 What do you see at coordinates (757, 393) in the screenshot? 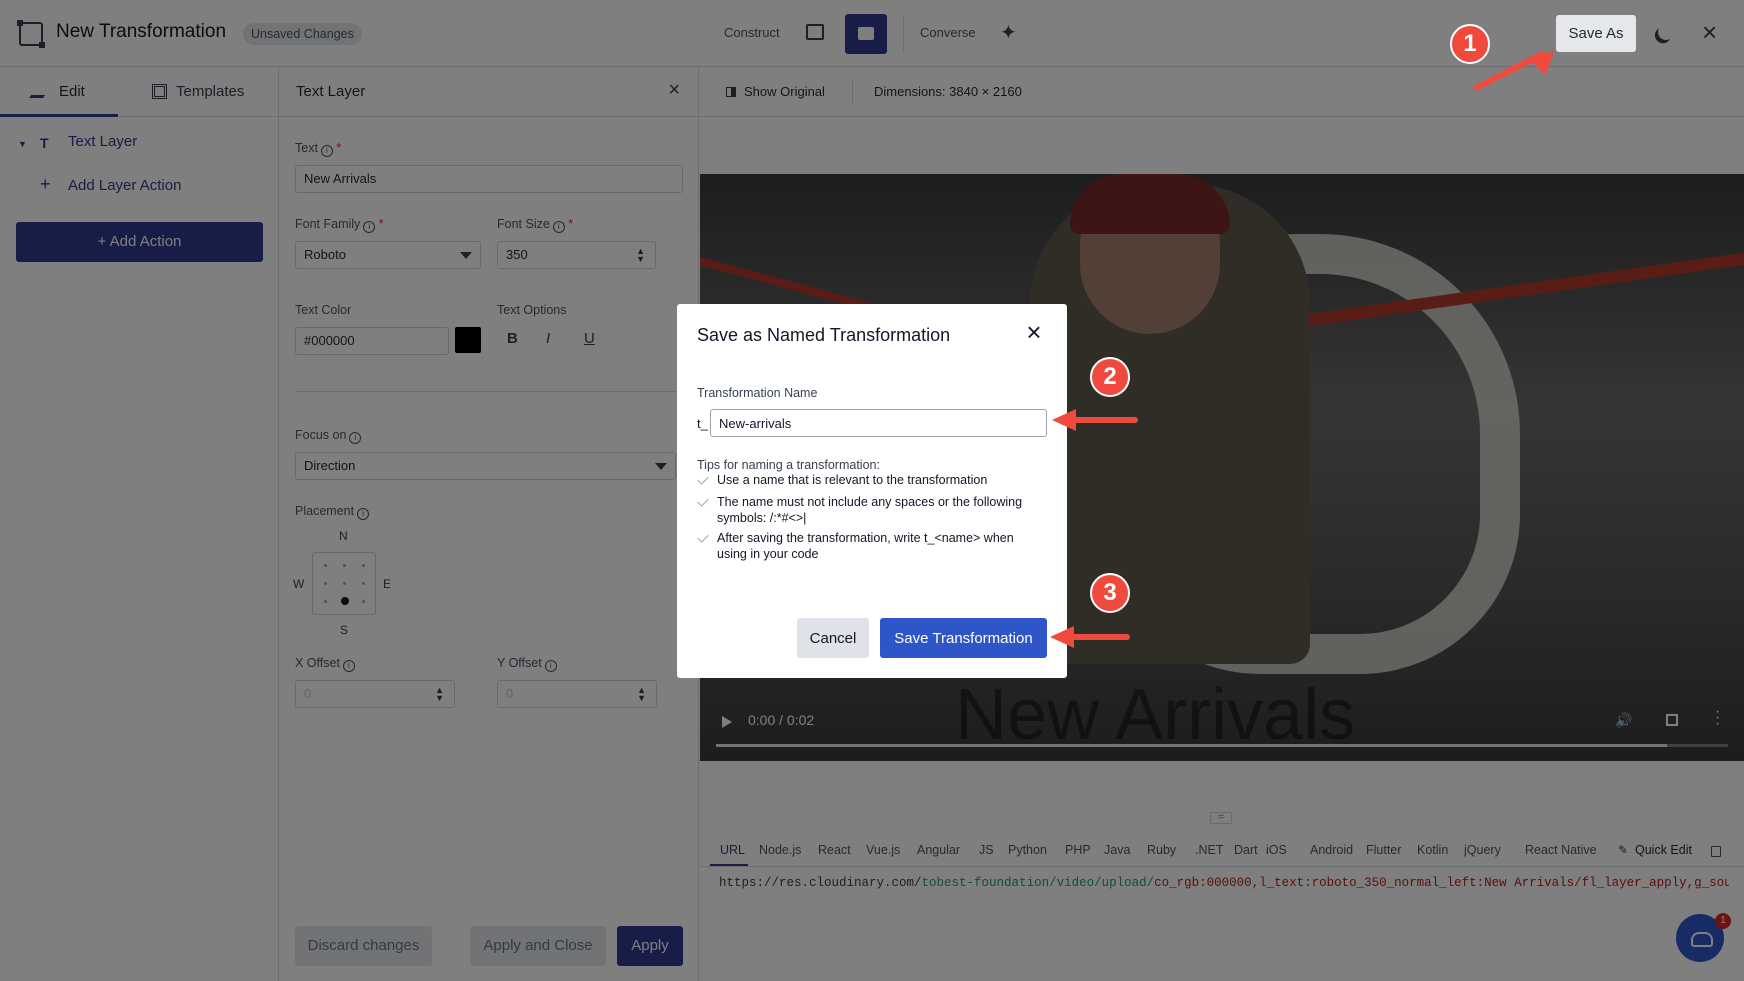
I see `transformation-name-label: Transformation Name` at bounding box center [757, 393].